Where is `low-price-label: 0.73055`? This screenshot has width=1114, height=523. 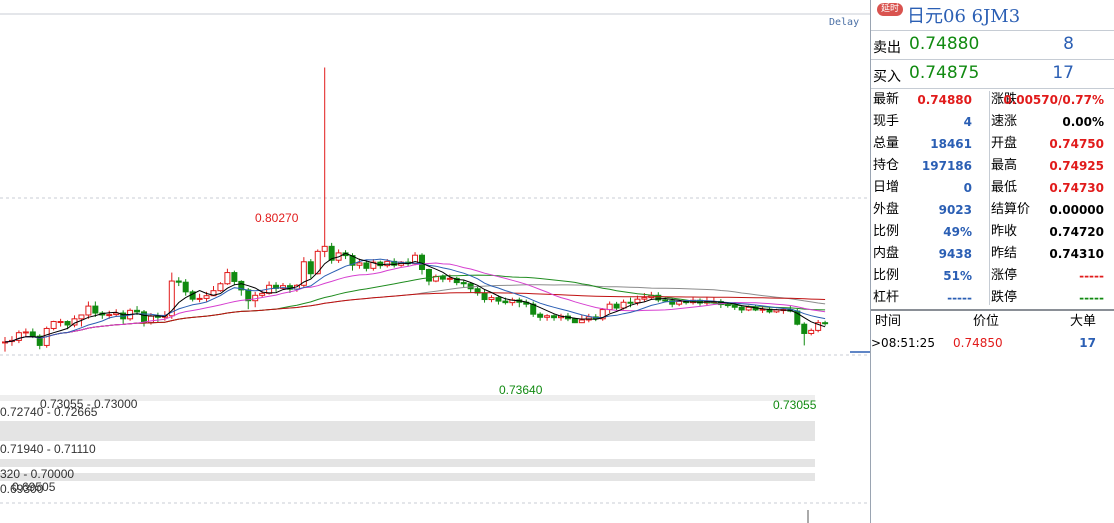
low-price-label: 0.73055 is located at coordinates (795, 405).